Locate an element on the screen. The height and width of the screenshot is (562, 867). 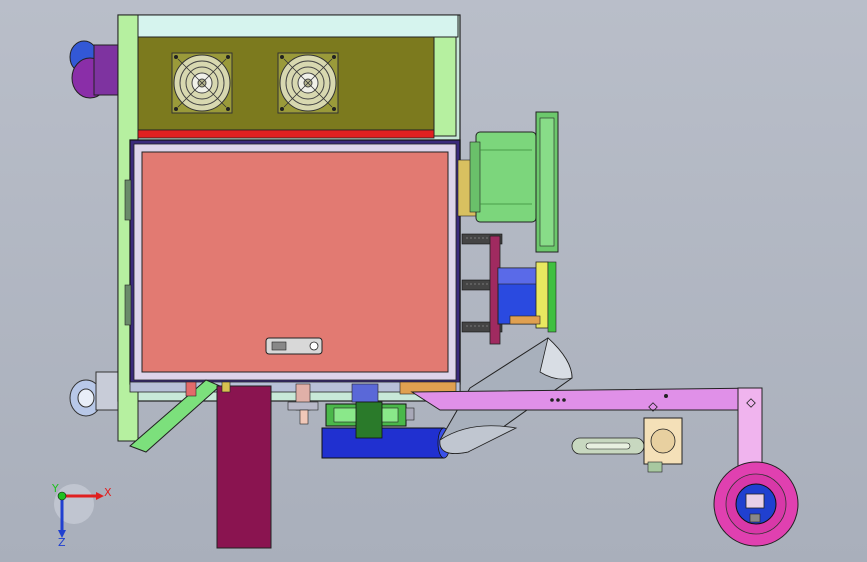
y-axis-label: Y is located at coordinates (55, 488).